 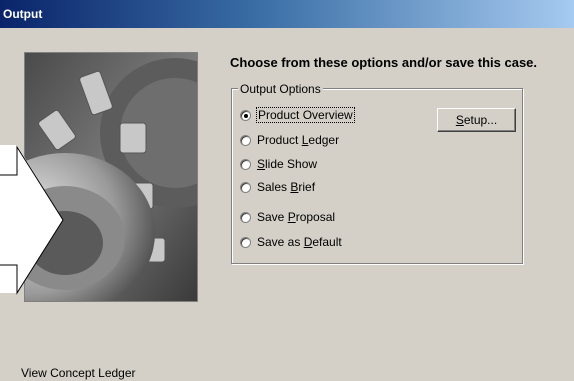 I want to click on radio-label: Save Proposal, so click(x=296, y=217).